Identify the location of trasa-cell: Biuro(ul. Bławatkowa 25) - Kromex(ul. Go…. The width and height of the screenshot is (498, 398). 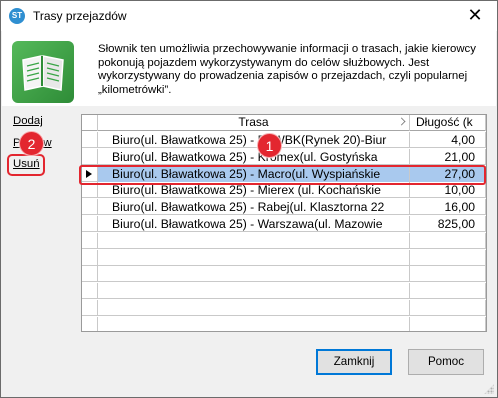
(254, 156).